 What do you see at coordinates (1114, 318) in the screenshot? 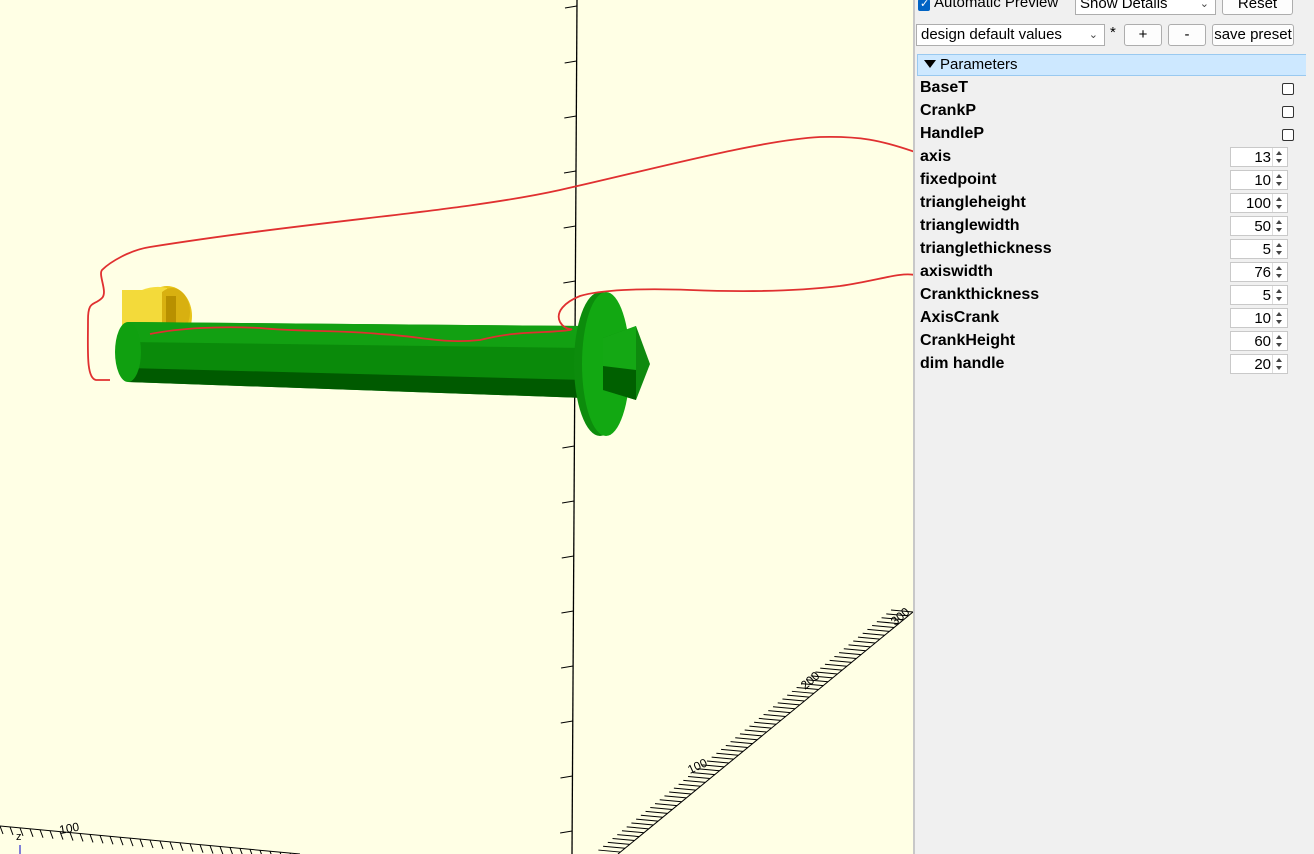
I see `parameter-row: AxisCrank 10` at bounding box center [1114, 318].